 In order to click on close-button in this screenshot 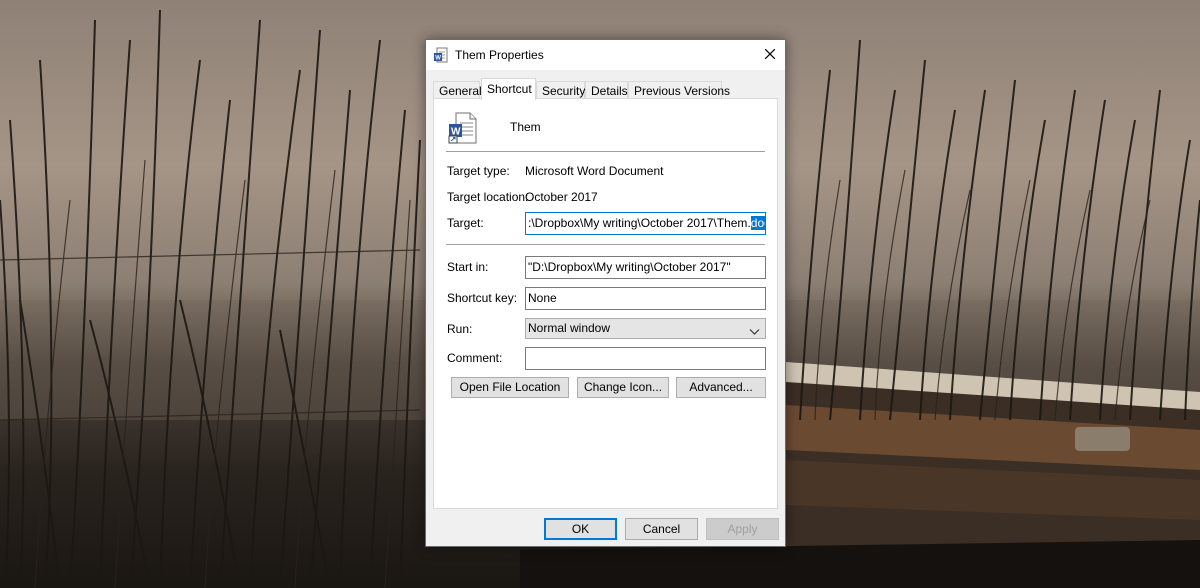, I will do `click(770, 55)`.